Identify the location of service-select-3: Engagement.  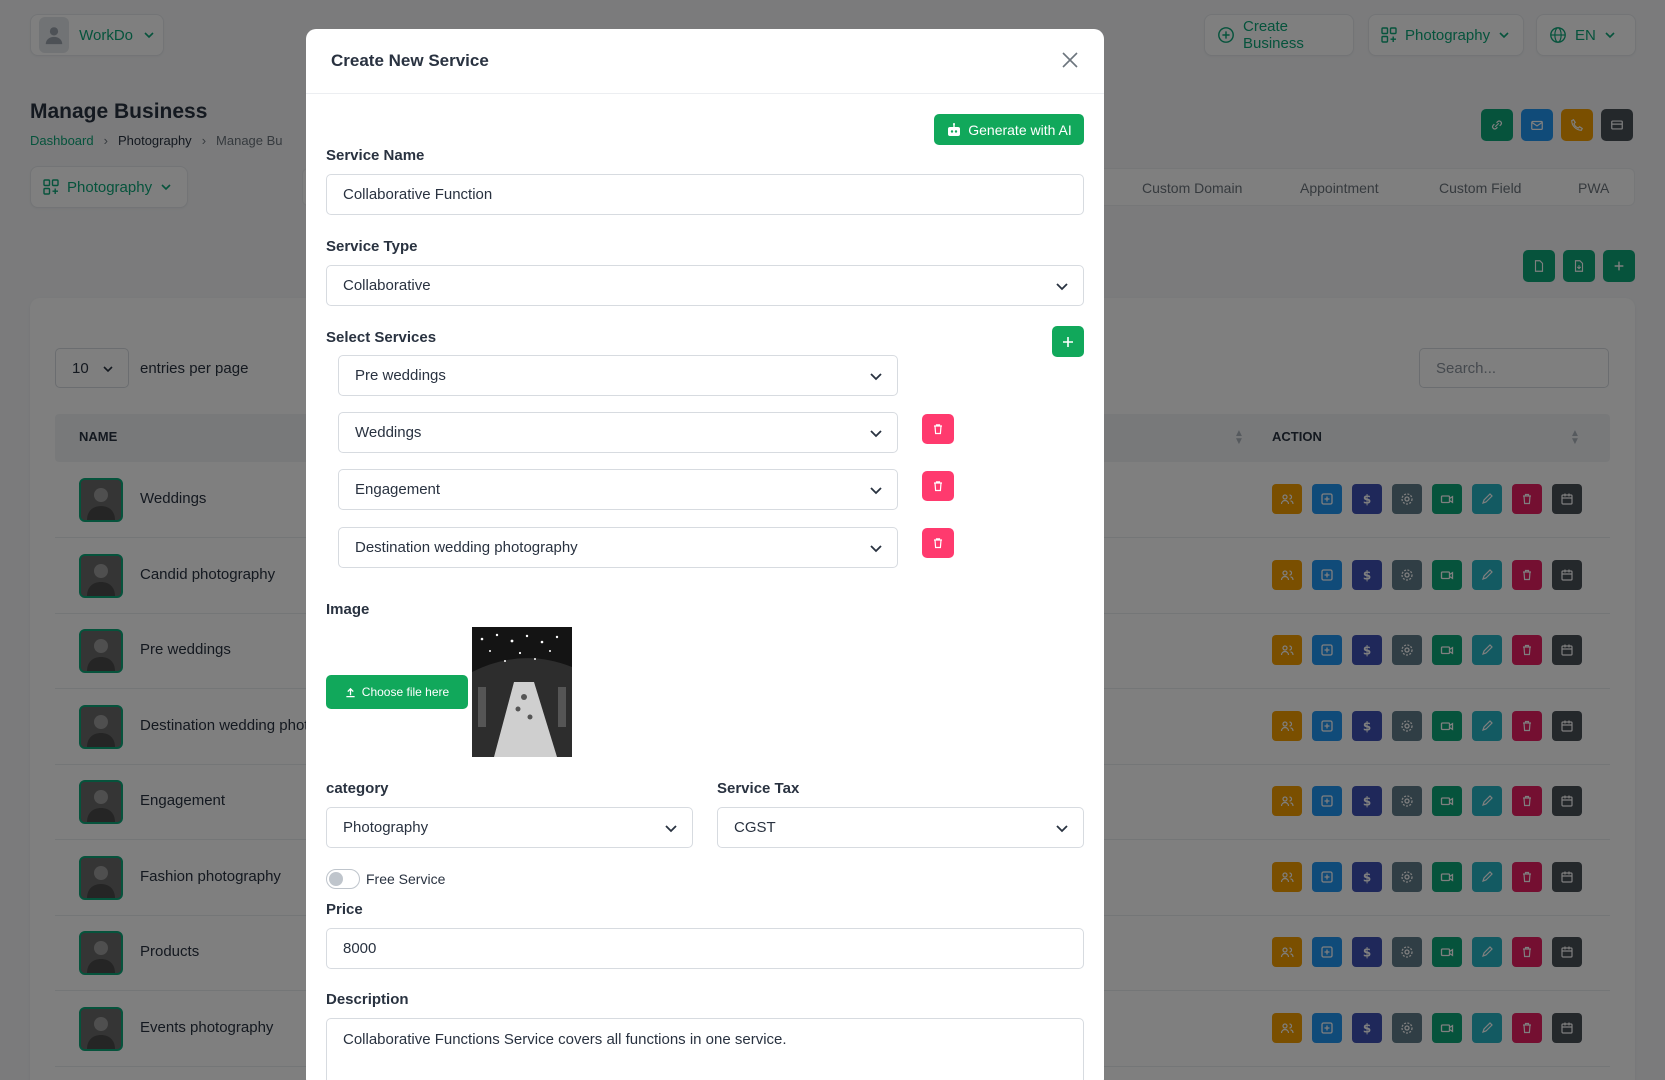
(618, 489).